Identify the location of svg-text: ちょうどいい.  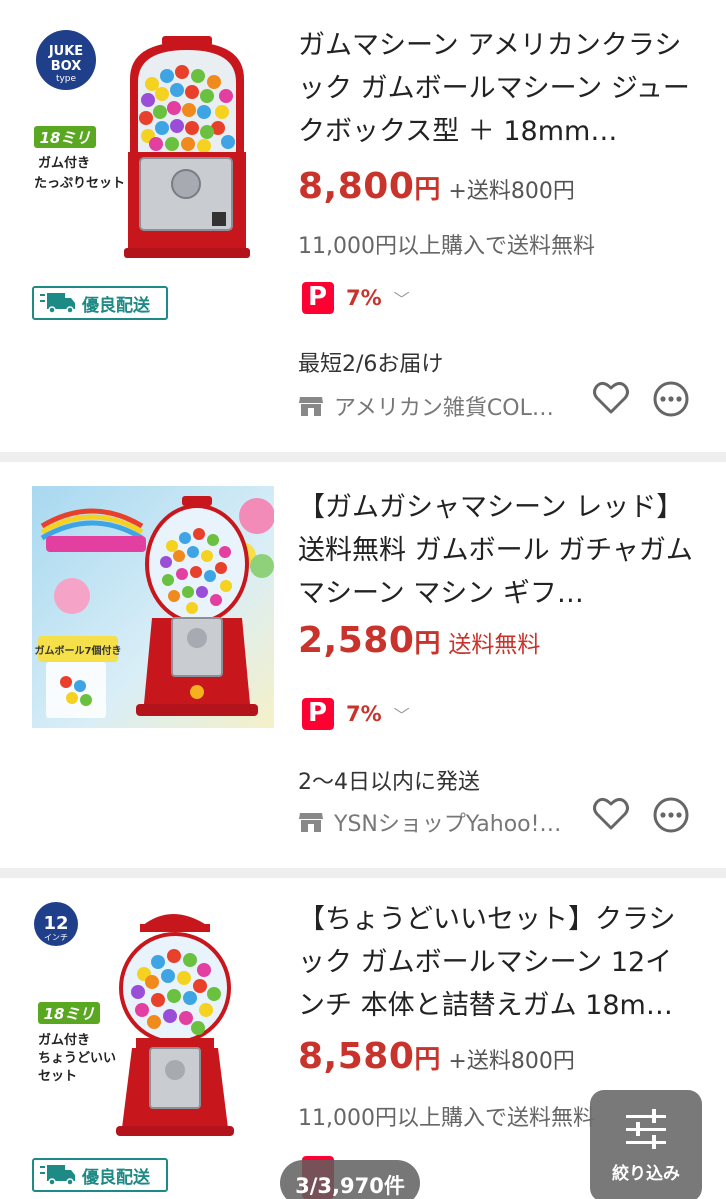
(77, 1058).